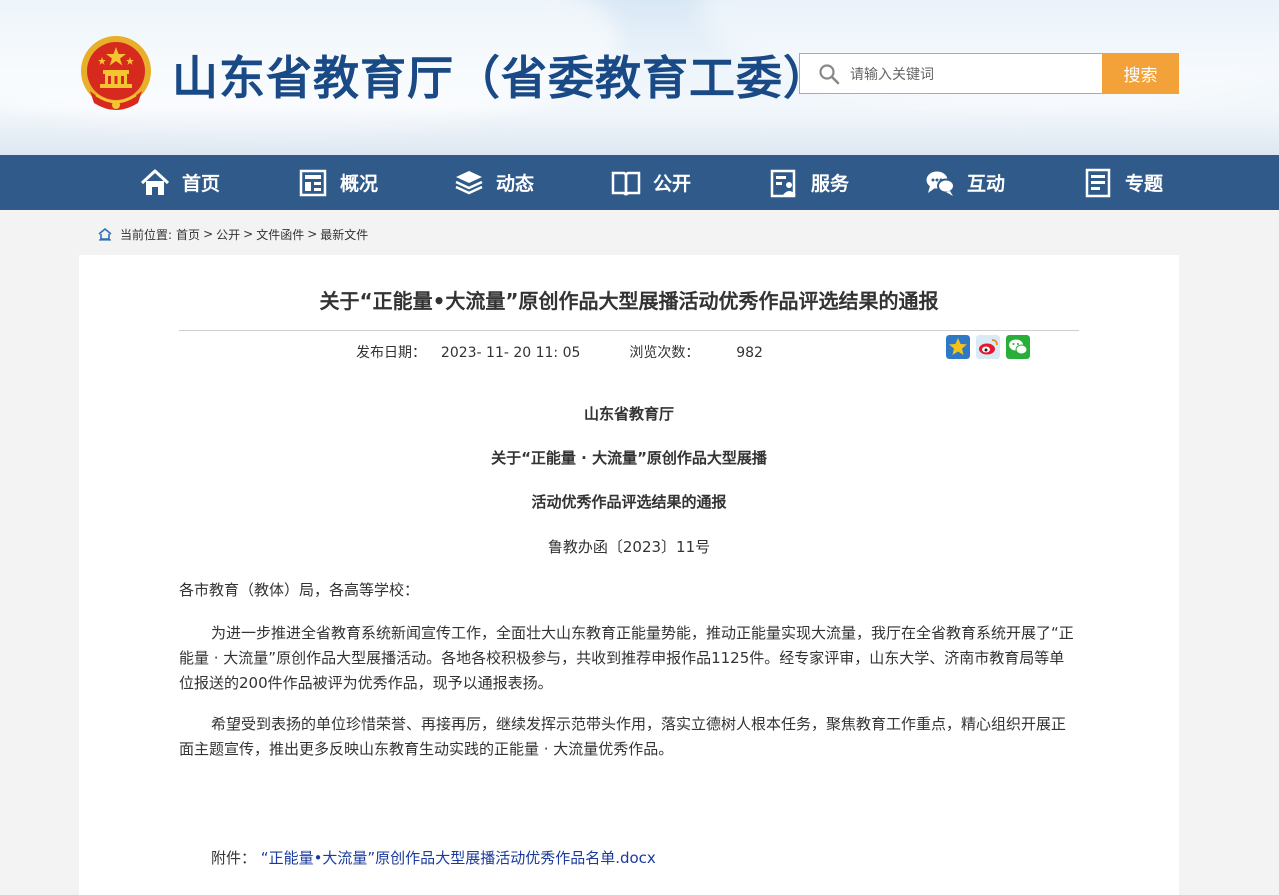 The width and height of the screenshot is (1279, 895). I want to click on header-skyline, so click(639, 131).